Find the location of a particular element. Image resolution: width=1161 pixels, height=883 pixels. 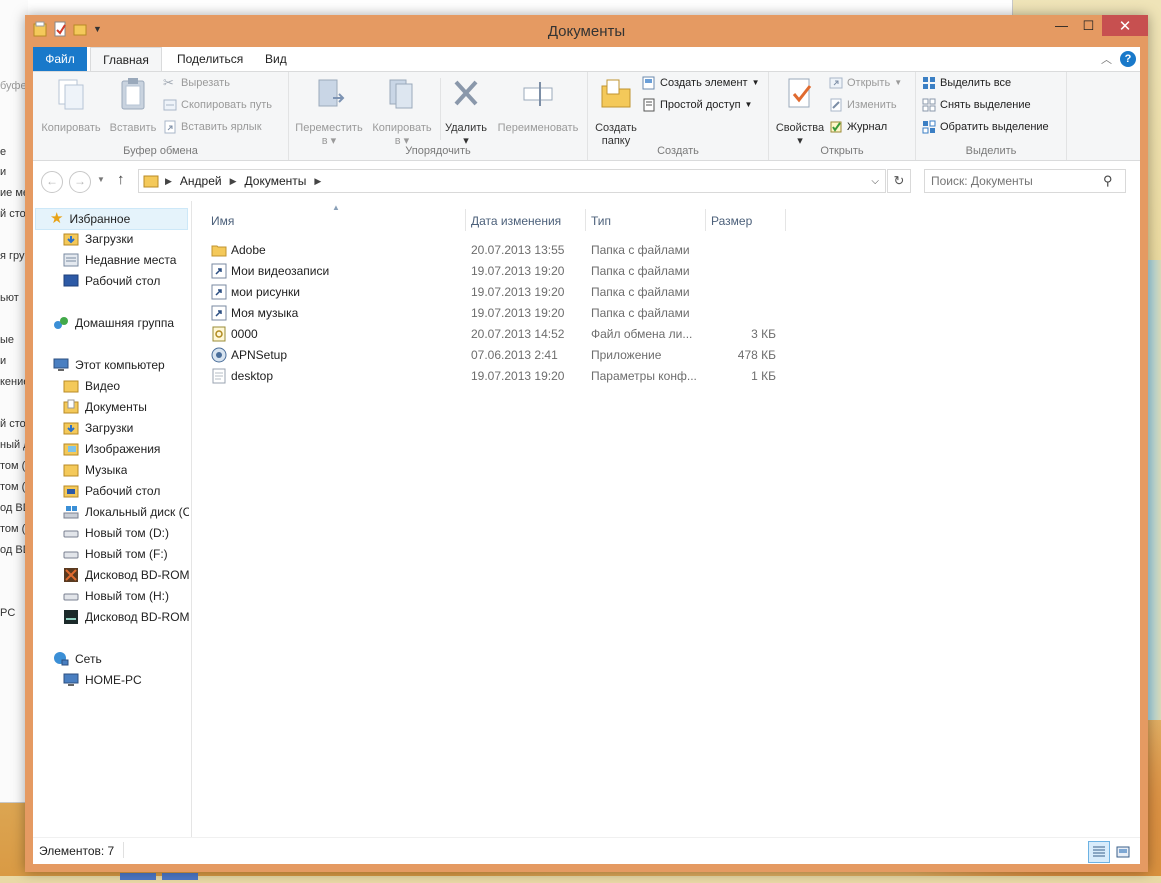

up-button: ↑ is located at coordinates (121, 179).